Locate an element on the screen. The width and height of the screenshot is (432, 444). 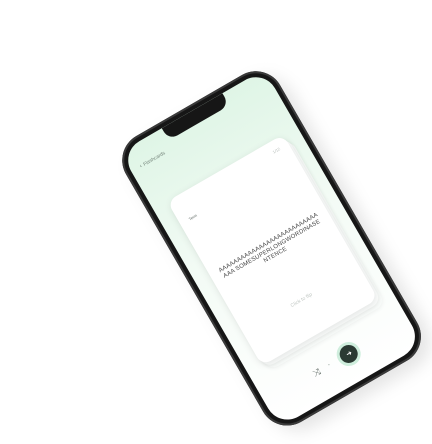
card-counter: 1/12 is located at coordinates (276, 150).